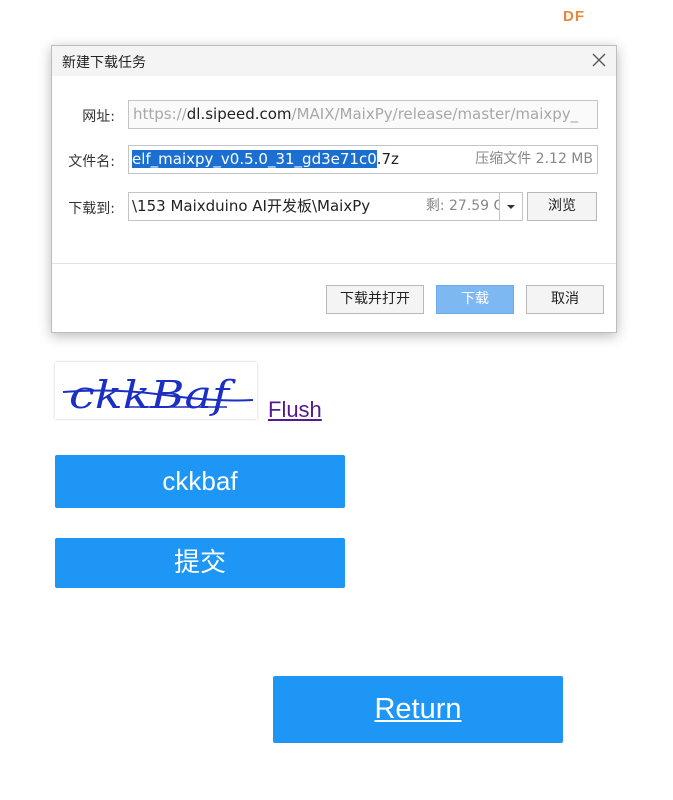  Describe the element at coordinates (200, 481) in the screenshot. I see `captcha-input: ckkbaf` at that location.